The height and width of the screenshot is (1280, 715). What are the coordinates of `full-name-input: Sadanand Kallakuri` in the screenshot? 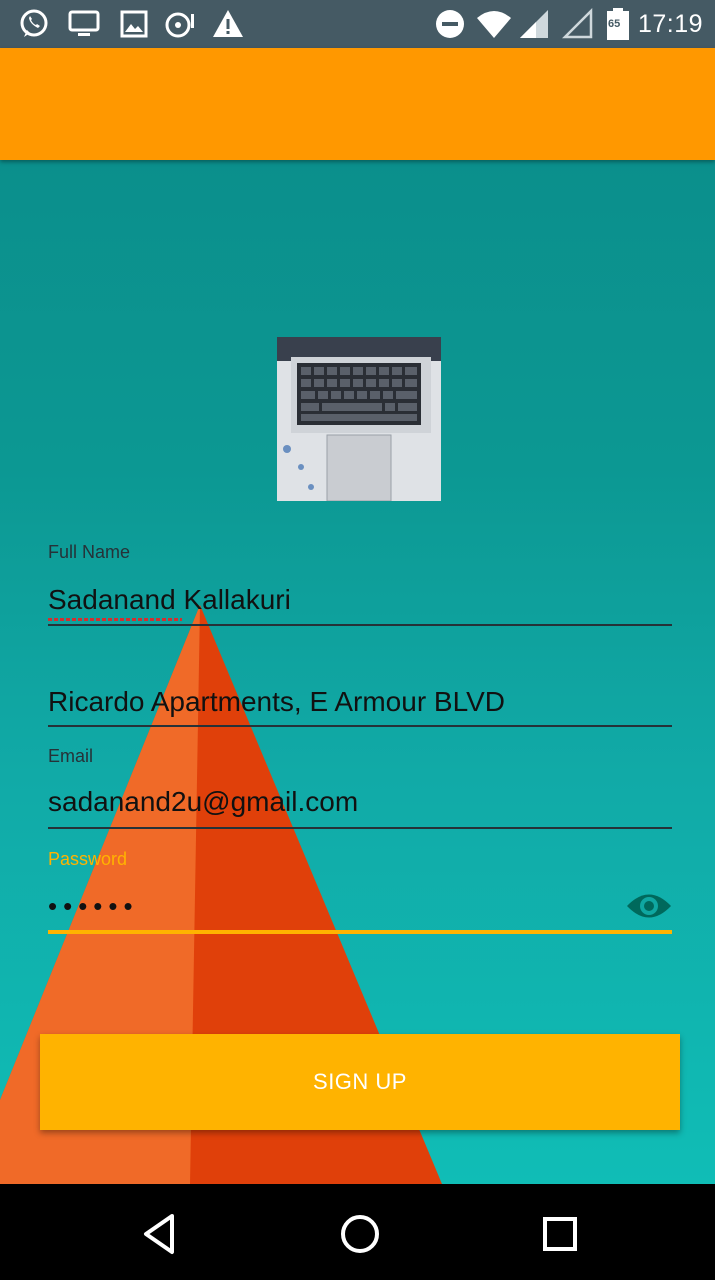 It's located at (169, 600).